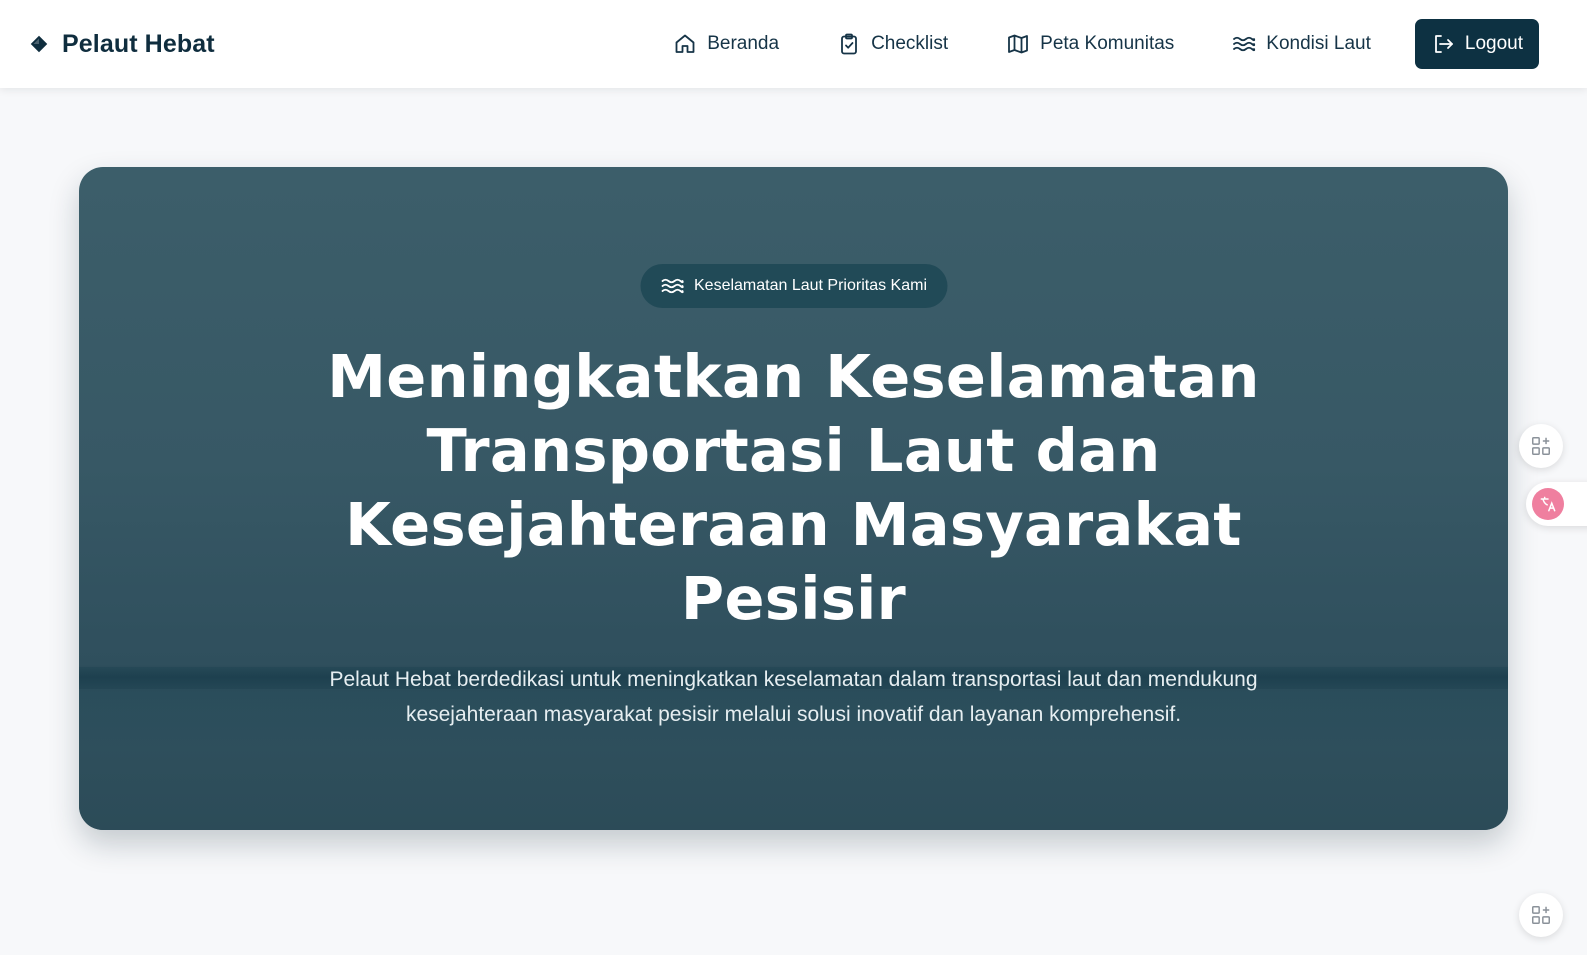 Image resolution: width=1587 pixels, height=955 pixels. I want to click on nav-label-checklist: Checklist, so click(910, 43).